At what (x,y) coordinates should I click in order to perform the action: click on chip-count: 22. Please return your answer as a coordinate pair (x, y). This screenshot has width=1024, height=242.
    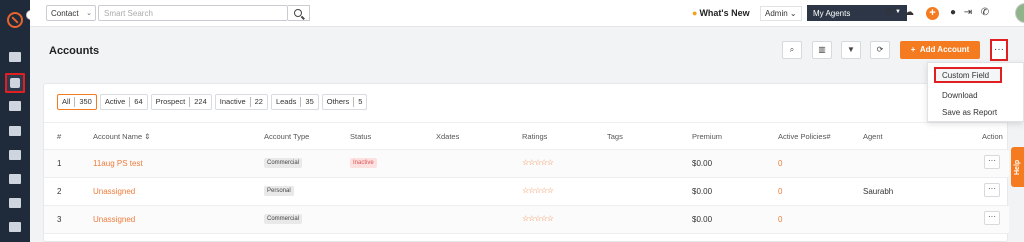
    Looking at the image, I should click on (258, 101).